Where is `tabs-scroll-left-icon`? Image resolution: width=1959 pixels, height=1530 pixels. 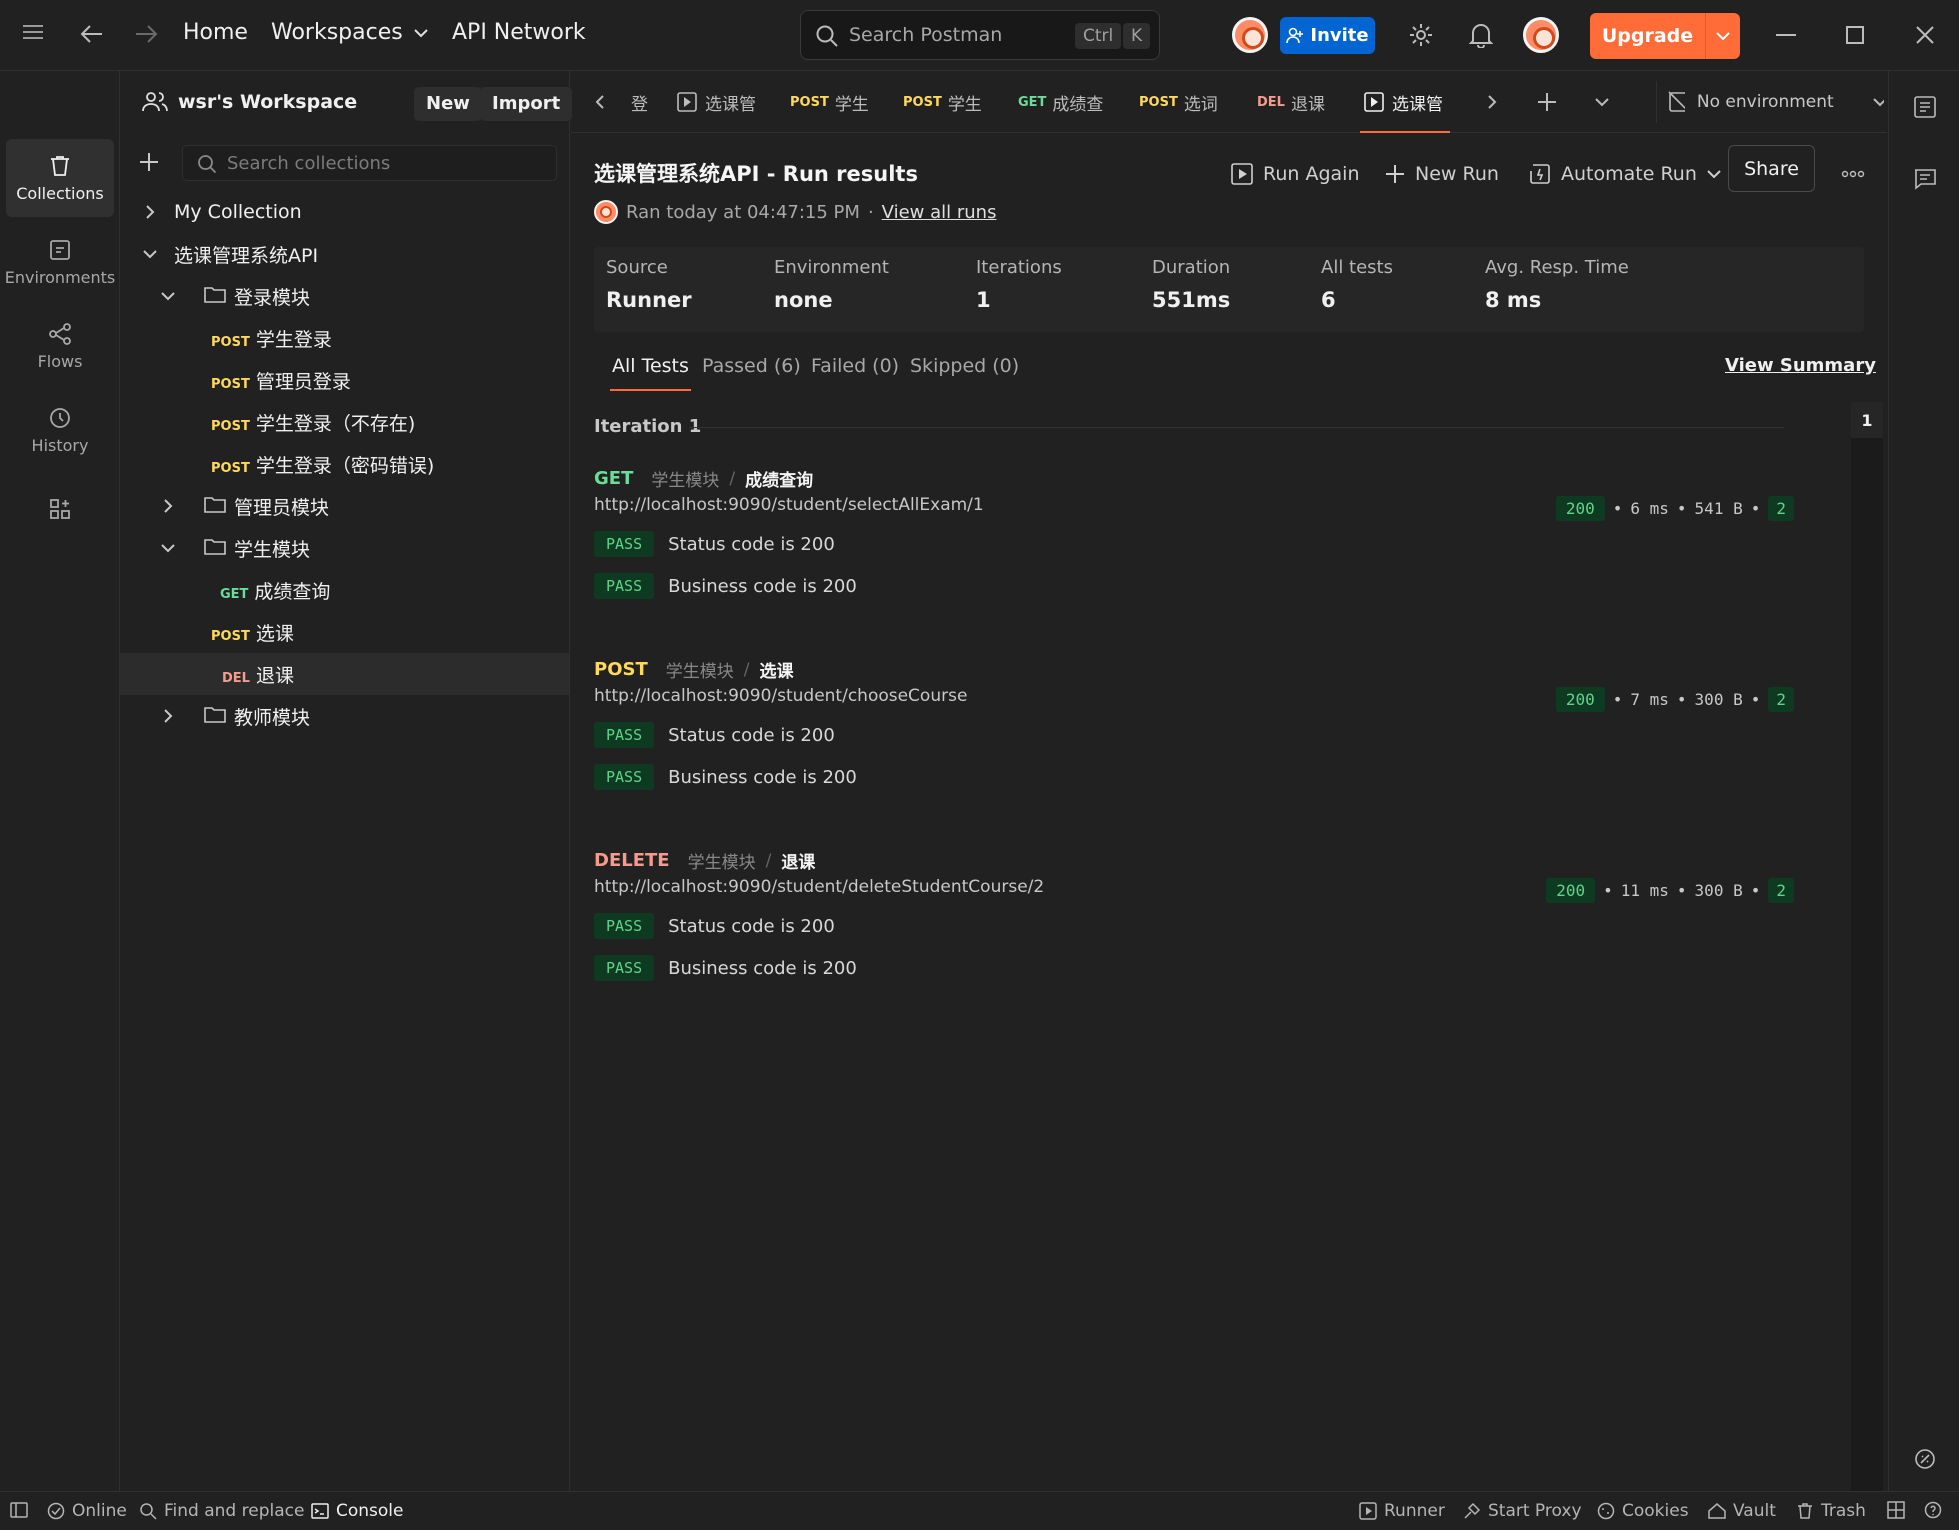 tabs-scroll-left-icon is located at coordinates (600, 102).